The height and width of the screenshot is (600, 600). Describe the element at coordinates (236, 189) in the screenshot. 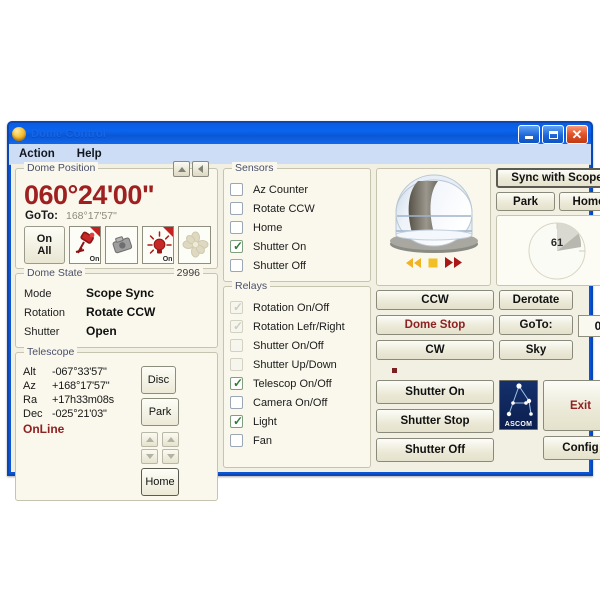

I see `checkbox-az-counter` at that location.